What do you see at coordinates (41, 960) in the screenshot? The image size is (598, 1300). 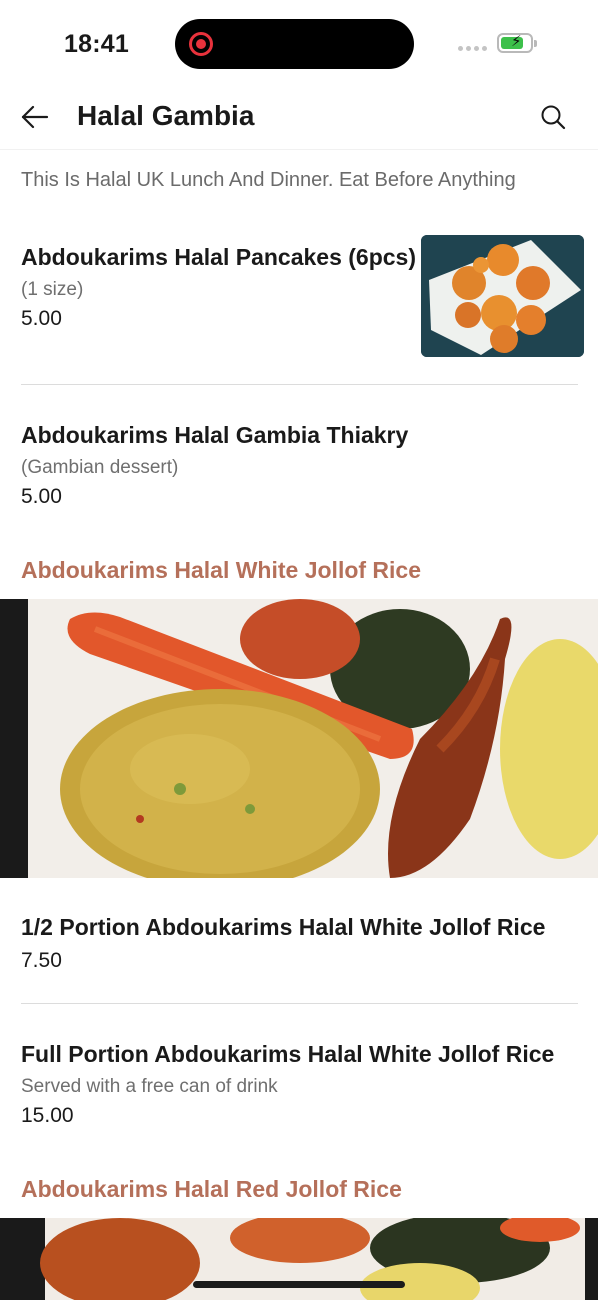 I see `menu-item-price: 7.50` at bounding box center [41, 960].